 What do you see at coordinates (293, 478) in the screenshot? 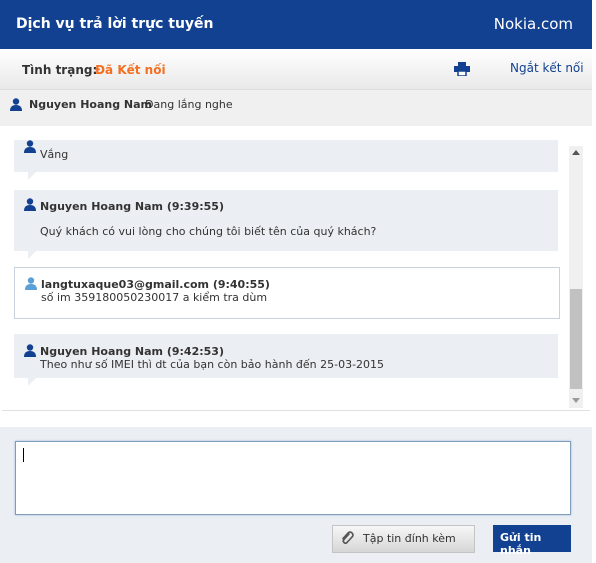
I see `message-input` at bounding box center [293, 478].